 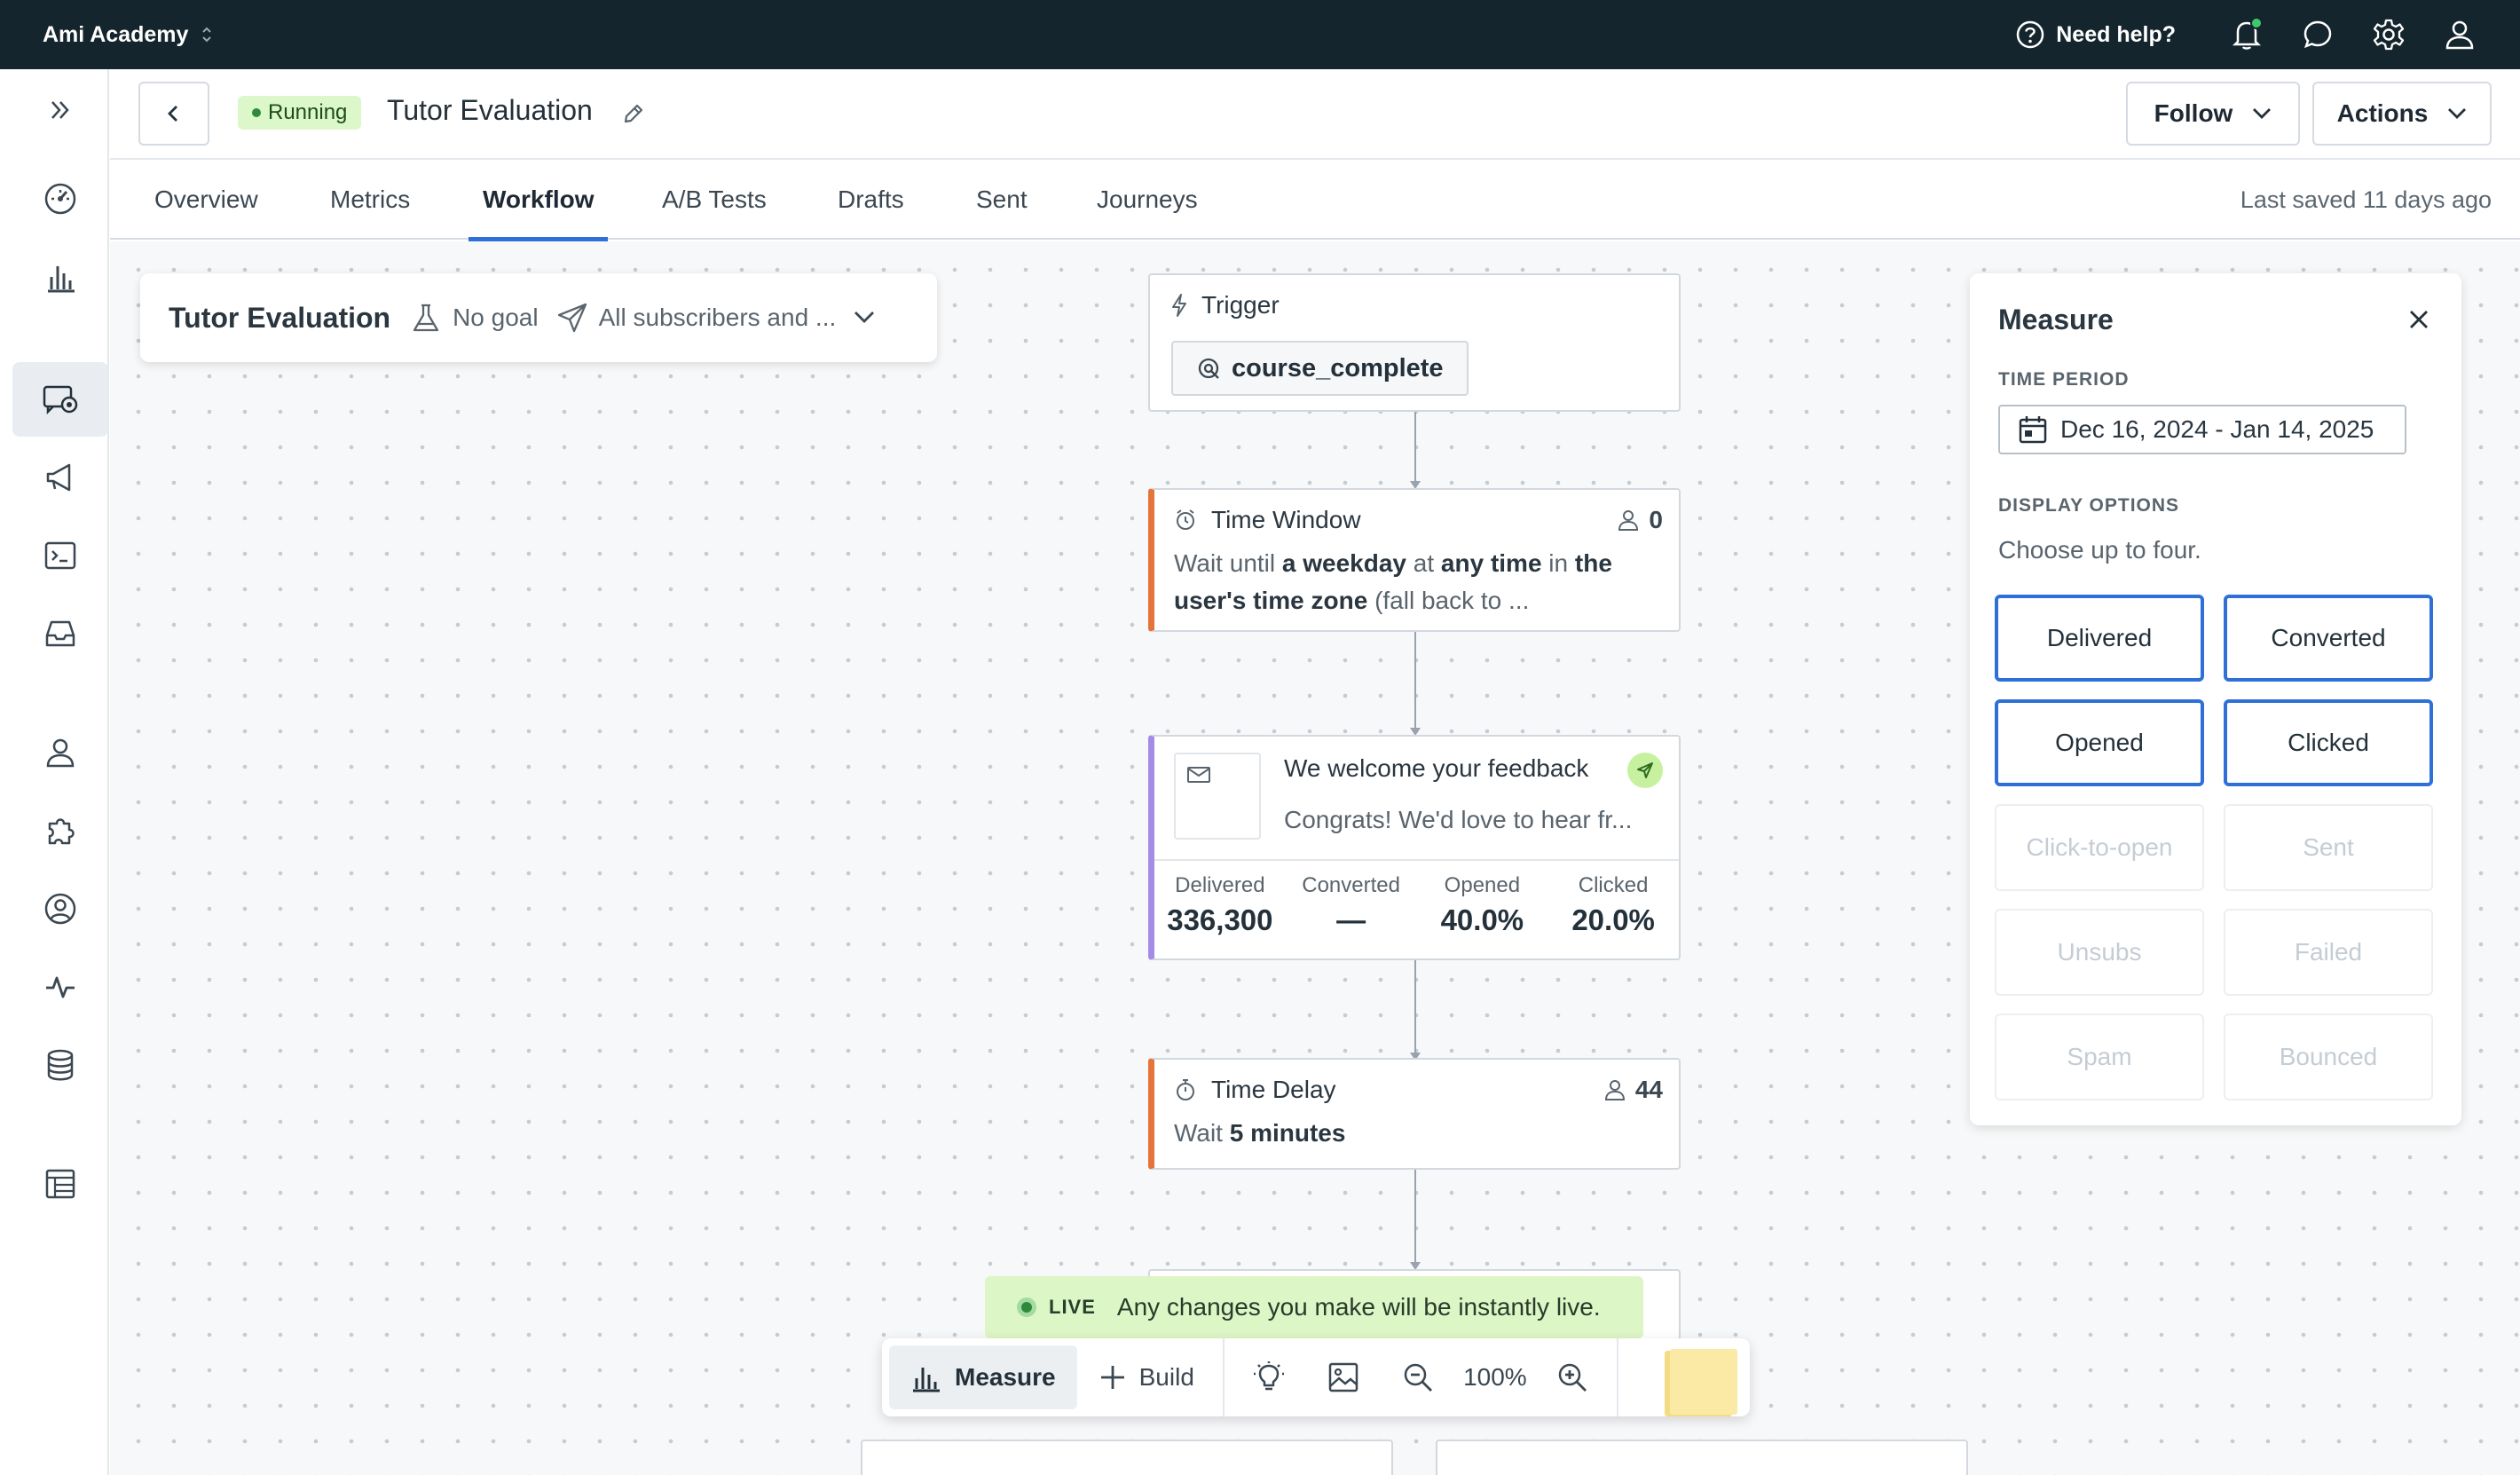 I want to click on option-clicked: Clicked, so click(x=2328, y=742).